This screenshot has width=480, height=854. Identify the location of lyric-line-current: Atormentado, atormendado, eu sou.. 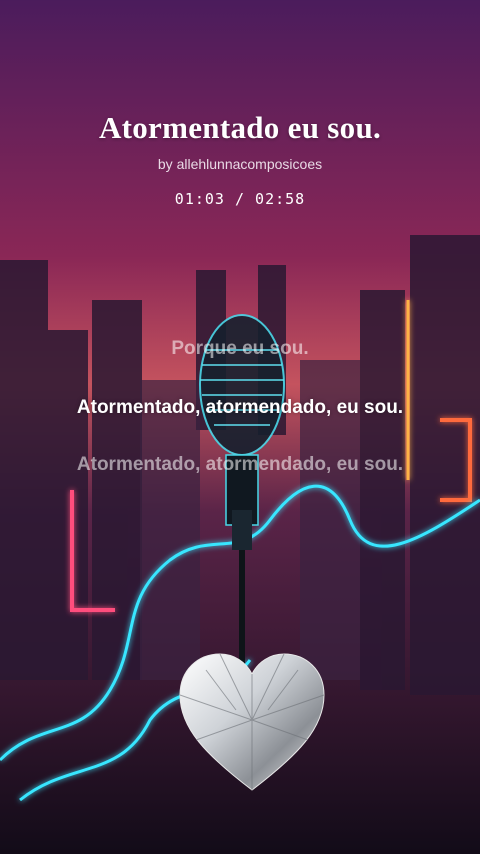
(240, 407).